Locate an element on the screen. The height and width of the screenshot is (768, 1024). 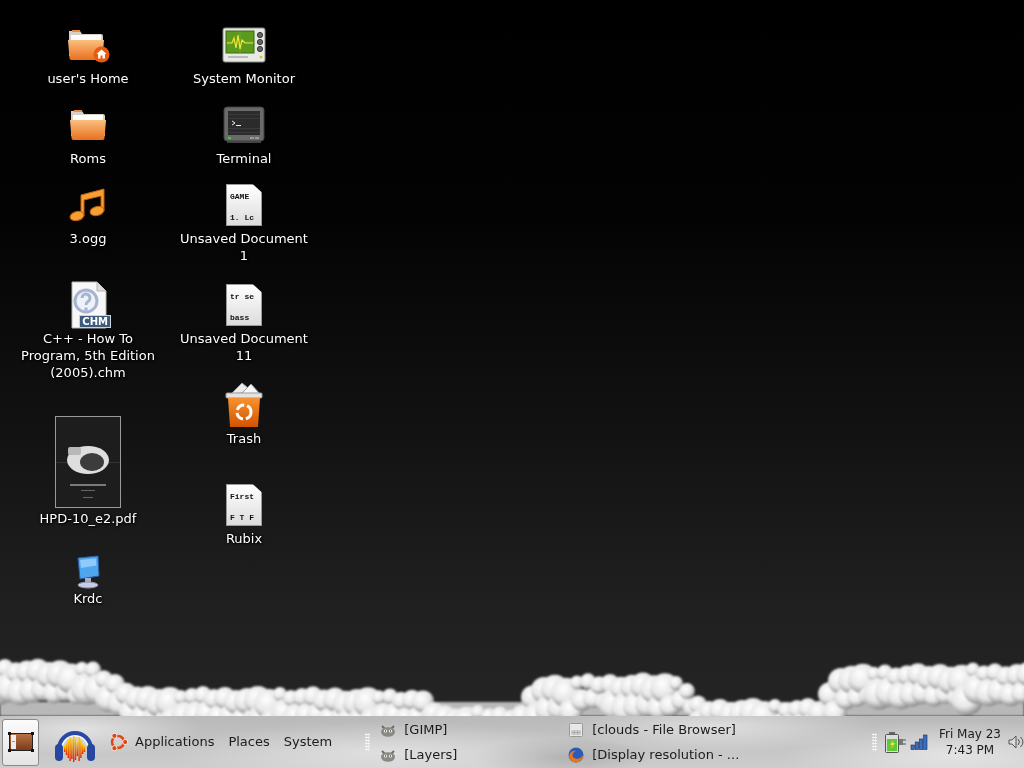
document-thumbnail: GAME 1. Lc is located at coordinates (244, 205).